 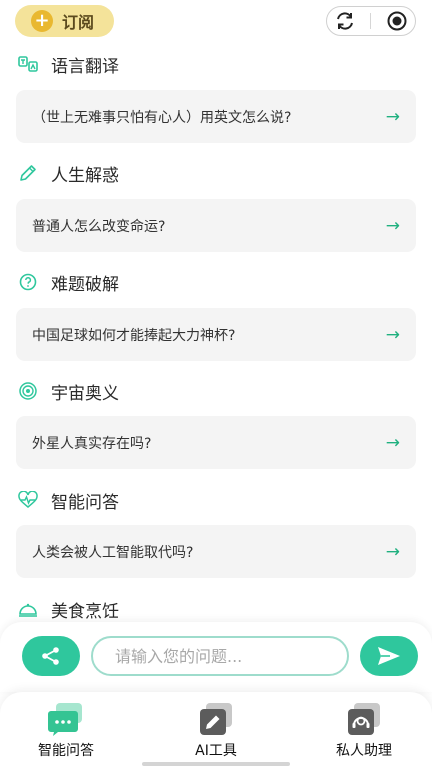 I want to click on send-icon, so click(x=389, y=656).